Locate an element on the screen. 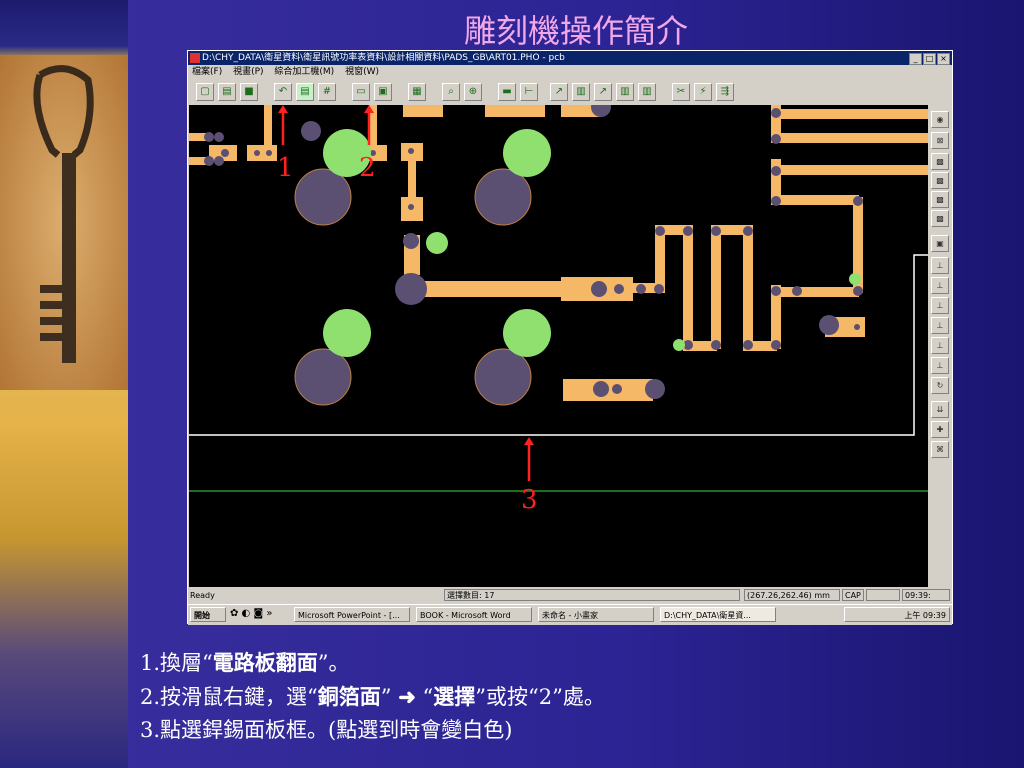 This screenshot has width=1024, height=768. start-button: 開始 is located at coordinates (208, 614).